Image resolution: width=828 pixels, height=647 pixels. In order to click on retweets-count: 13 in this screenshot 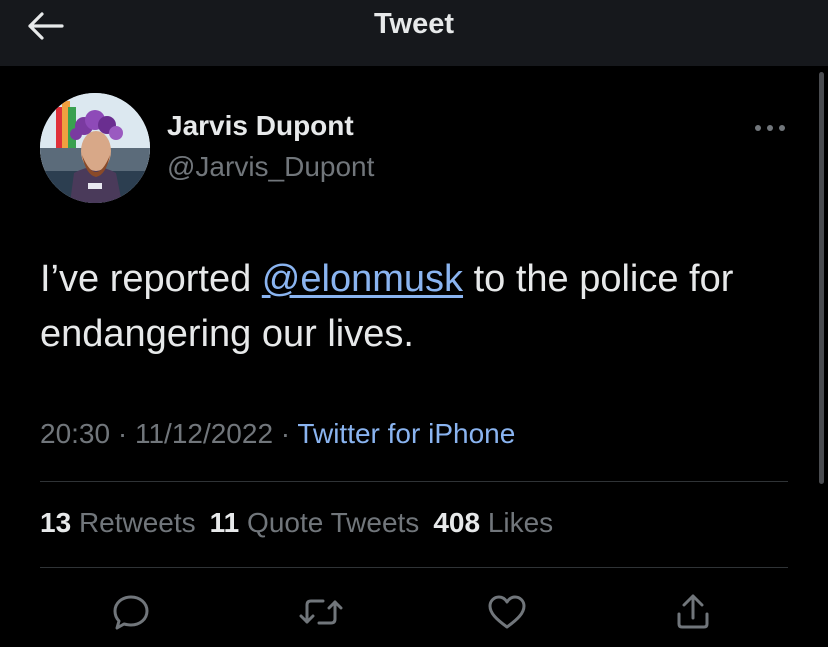, I will do `click(56, 522)`.